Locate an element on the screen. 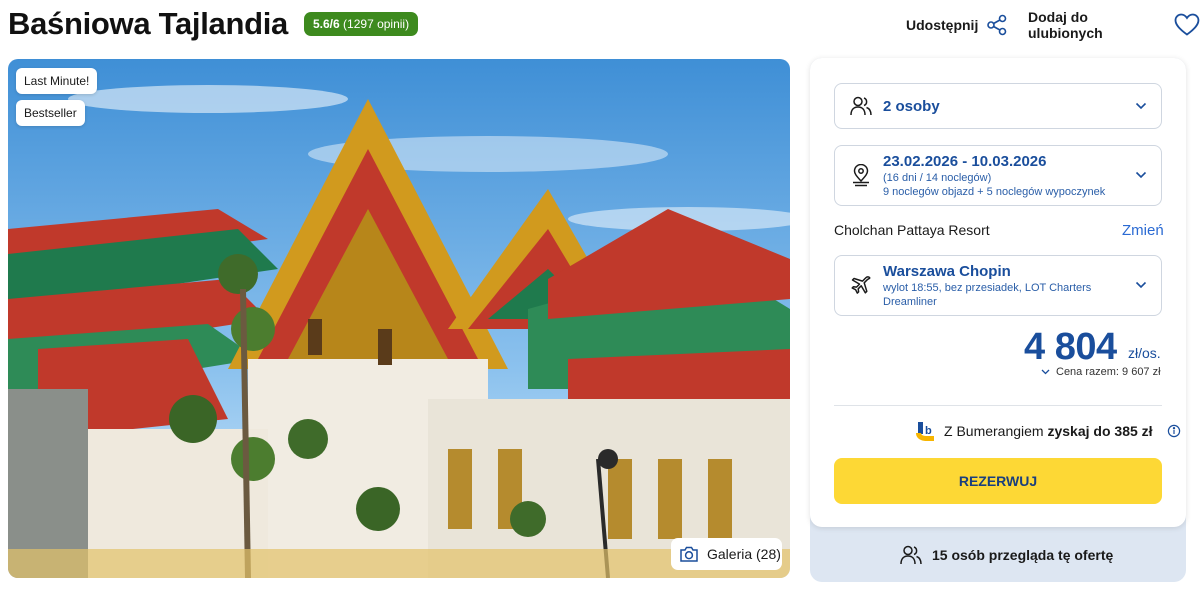 This screenshot has height=599, width=1200. share-button: Udostępnij is located at coordinates (957, 25).